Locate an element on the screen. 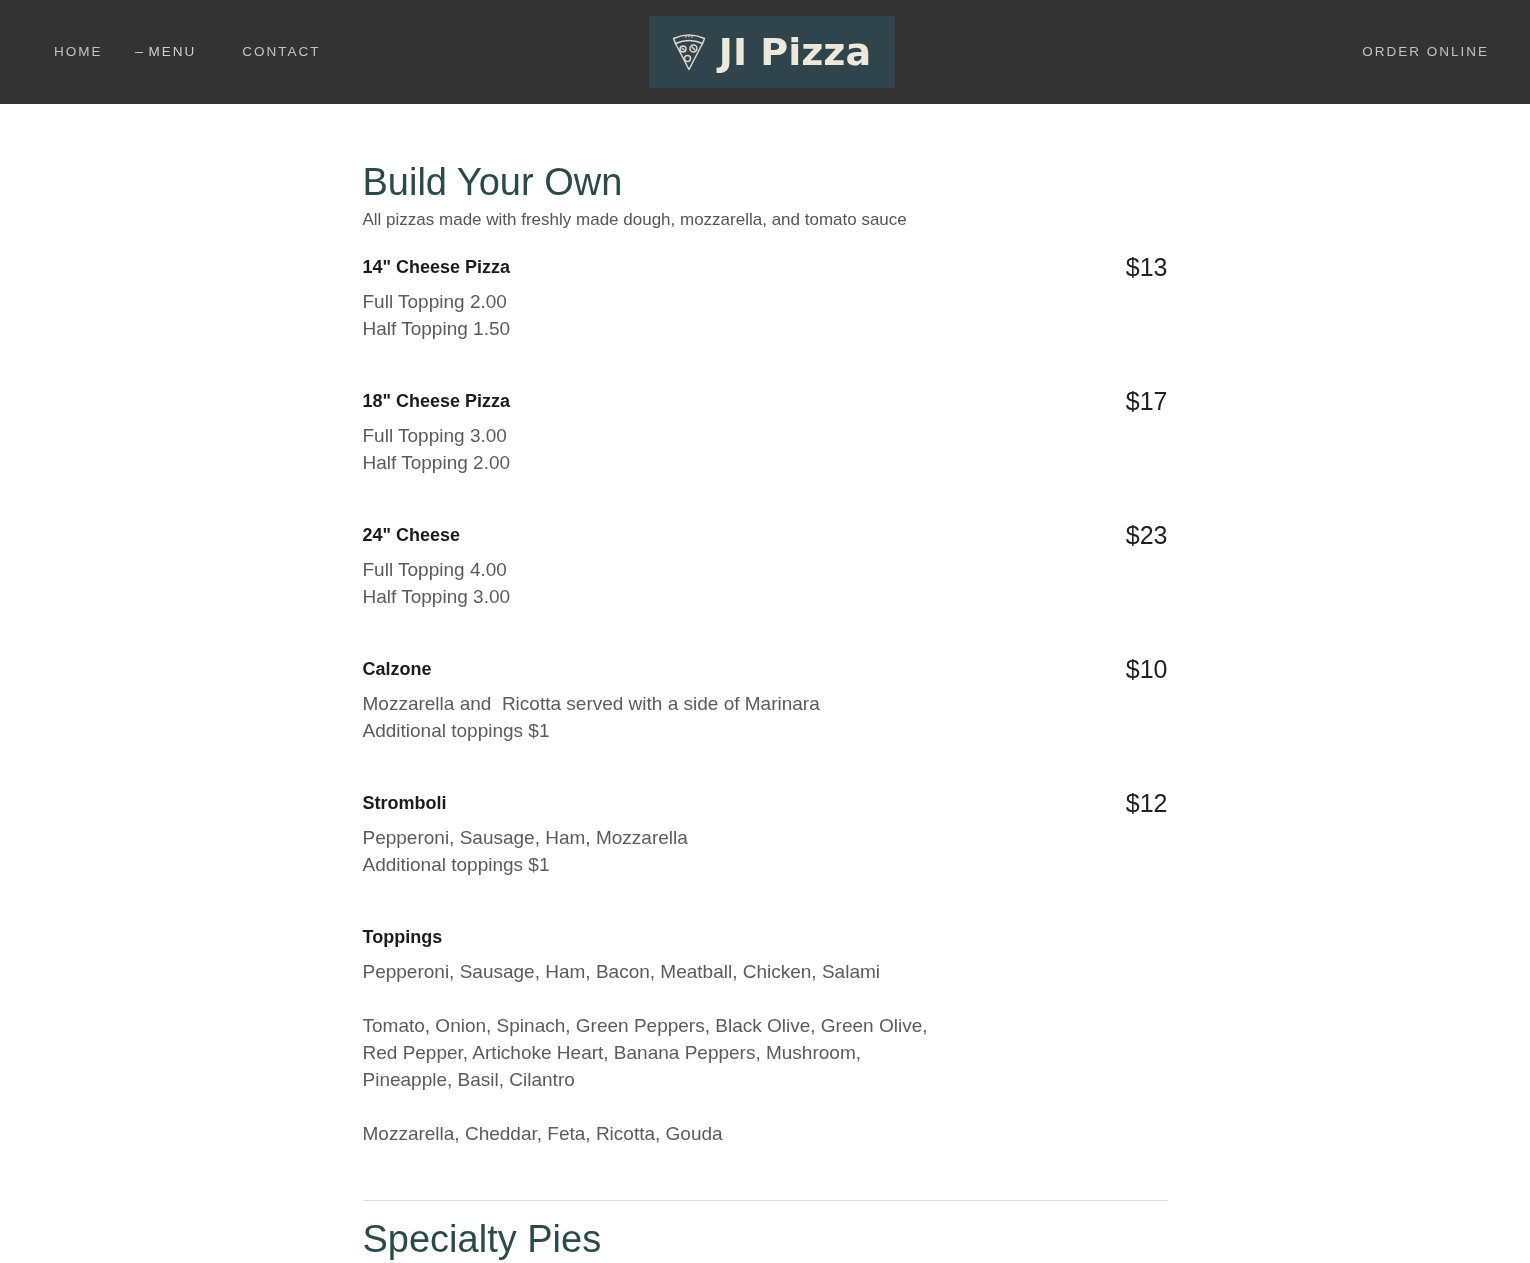 This screenshot has height=1263, width=1530. item-price: $12 is located at coordinates (1146, 802).